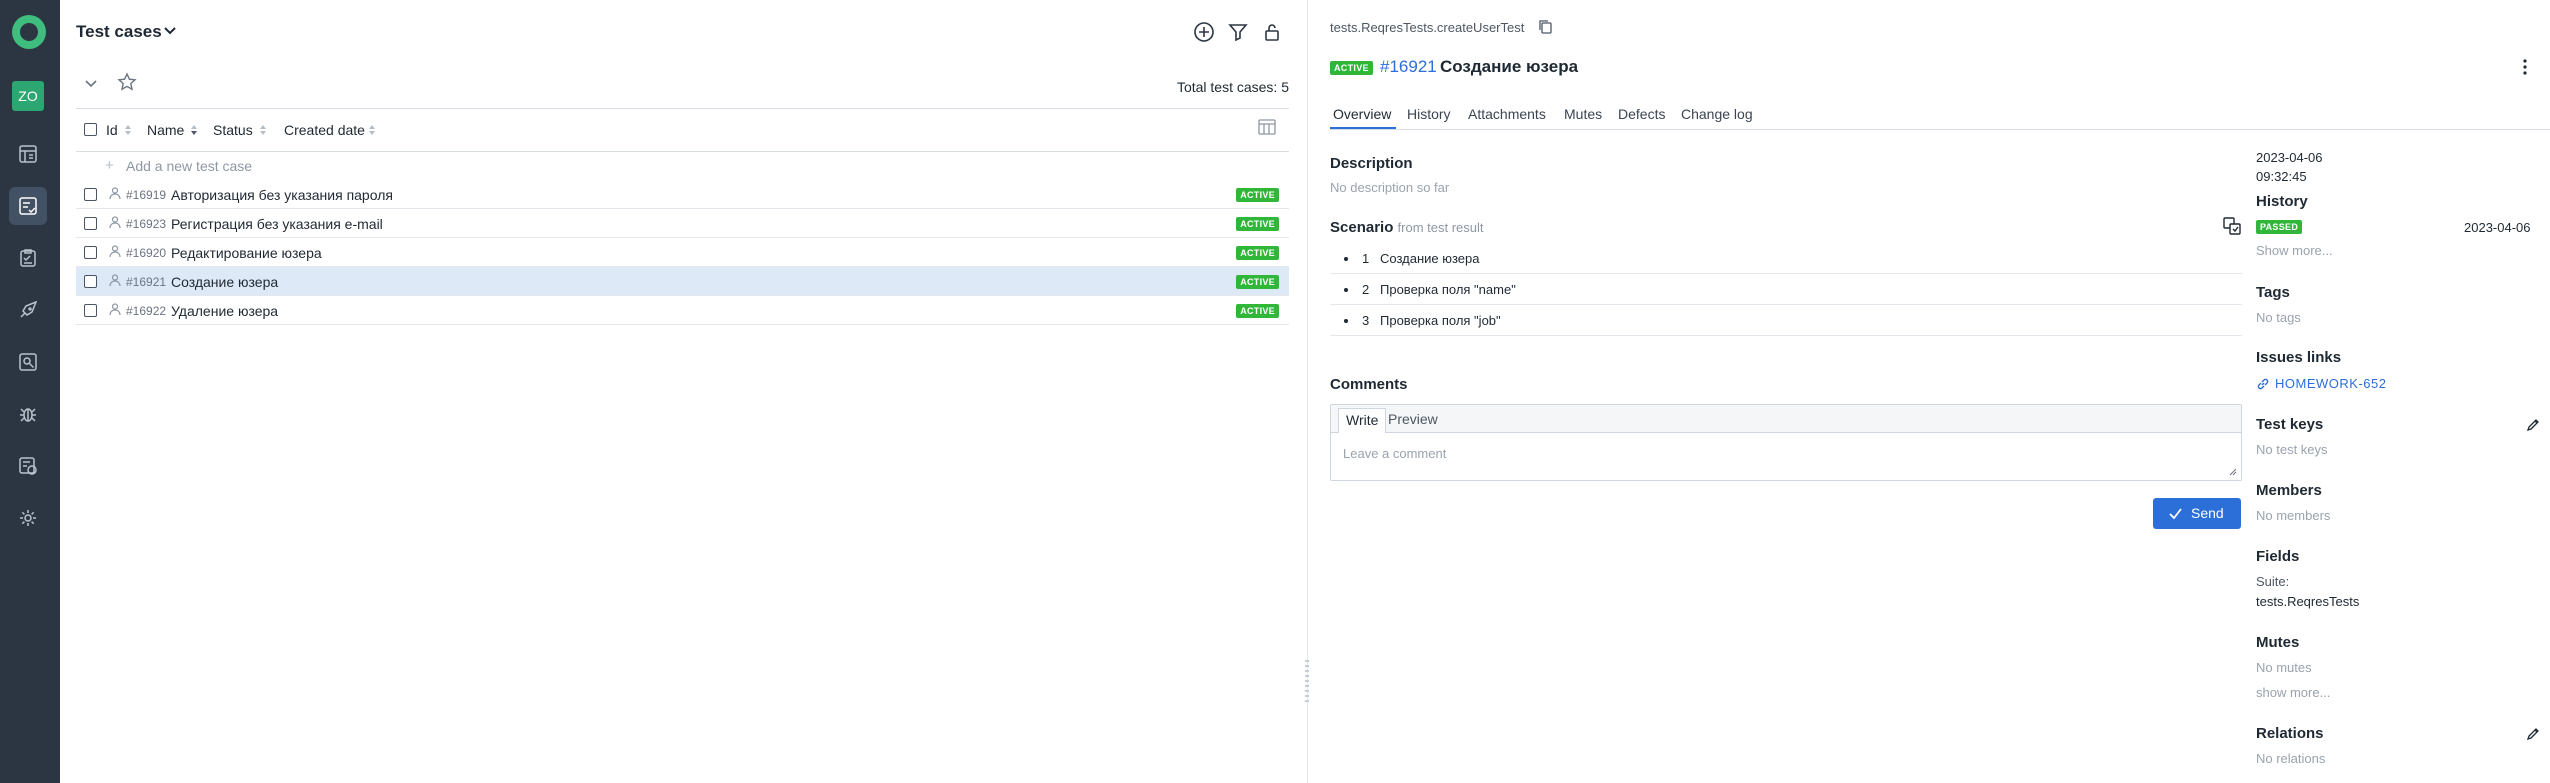 This screenshot has width=2550, height=783. Describe the element at coordinates (165, 130) in the screenshot. I see `column-header-name: Name` at that location.